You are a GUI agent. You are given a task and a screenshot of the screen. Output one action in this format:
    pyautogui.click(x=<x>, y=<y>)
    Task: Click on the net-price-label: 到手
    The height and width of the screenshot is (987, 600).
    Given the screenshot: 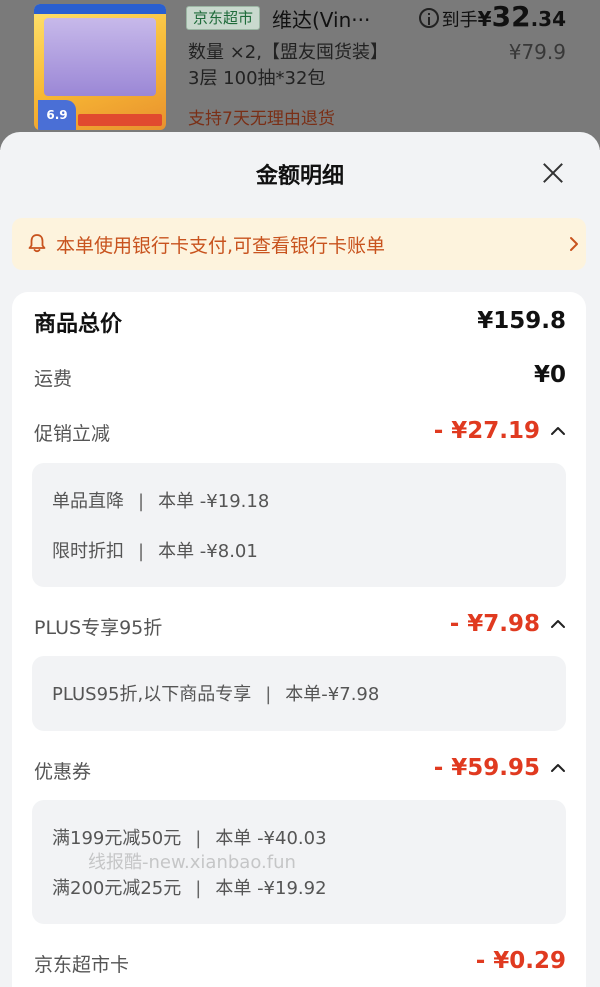 What is the action you would take?
    pyautogui.click(x=459, y=20)
    